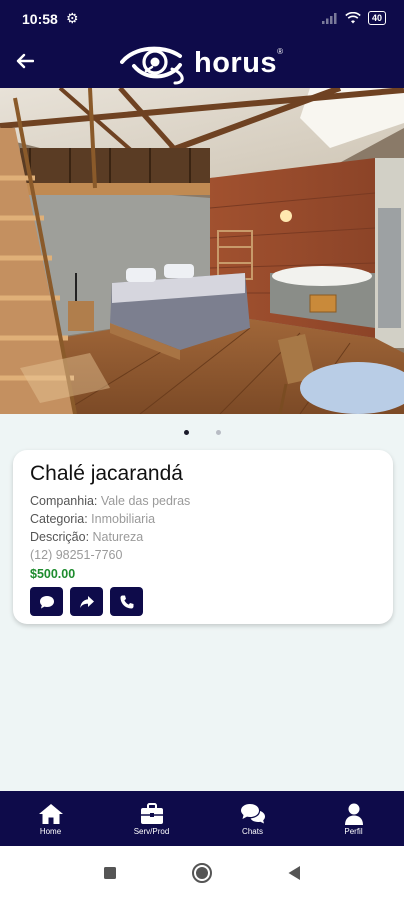 Image resolution: width=404 pixels, height=900 pixels. What do you see at coordinates (202, 19) in the screenshot?
I see `status-bar: 10:58 ⚙ 40` at bounding box center [202, 19].